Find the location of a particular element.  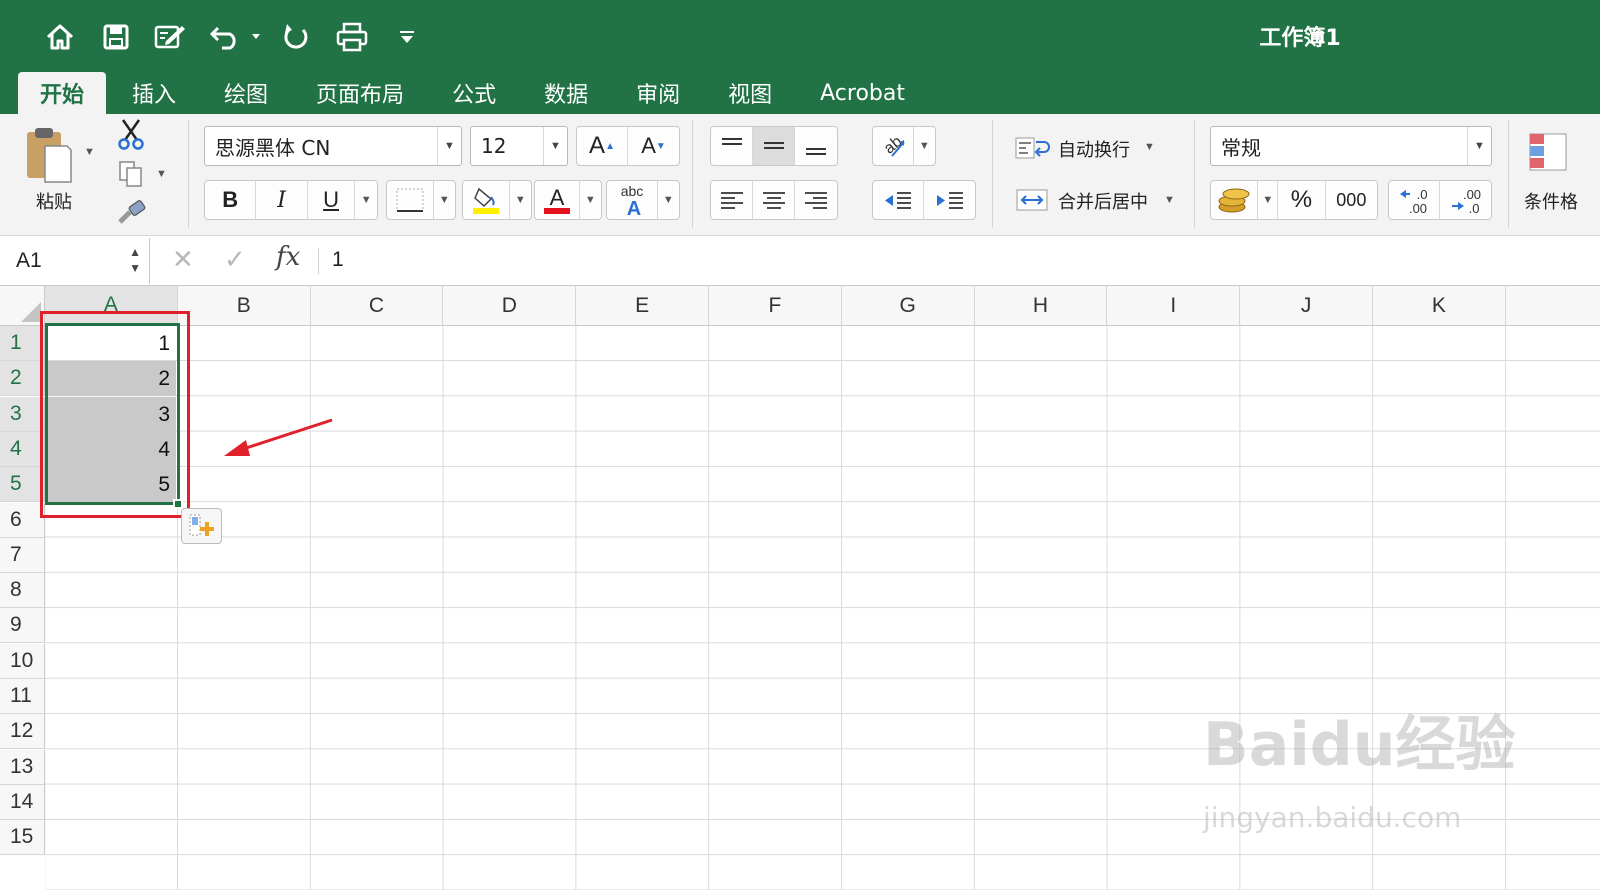

redo-icon is located at coordinates (296, 37).